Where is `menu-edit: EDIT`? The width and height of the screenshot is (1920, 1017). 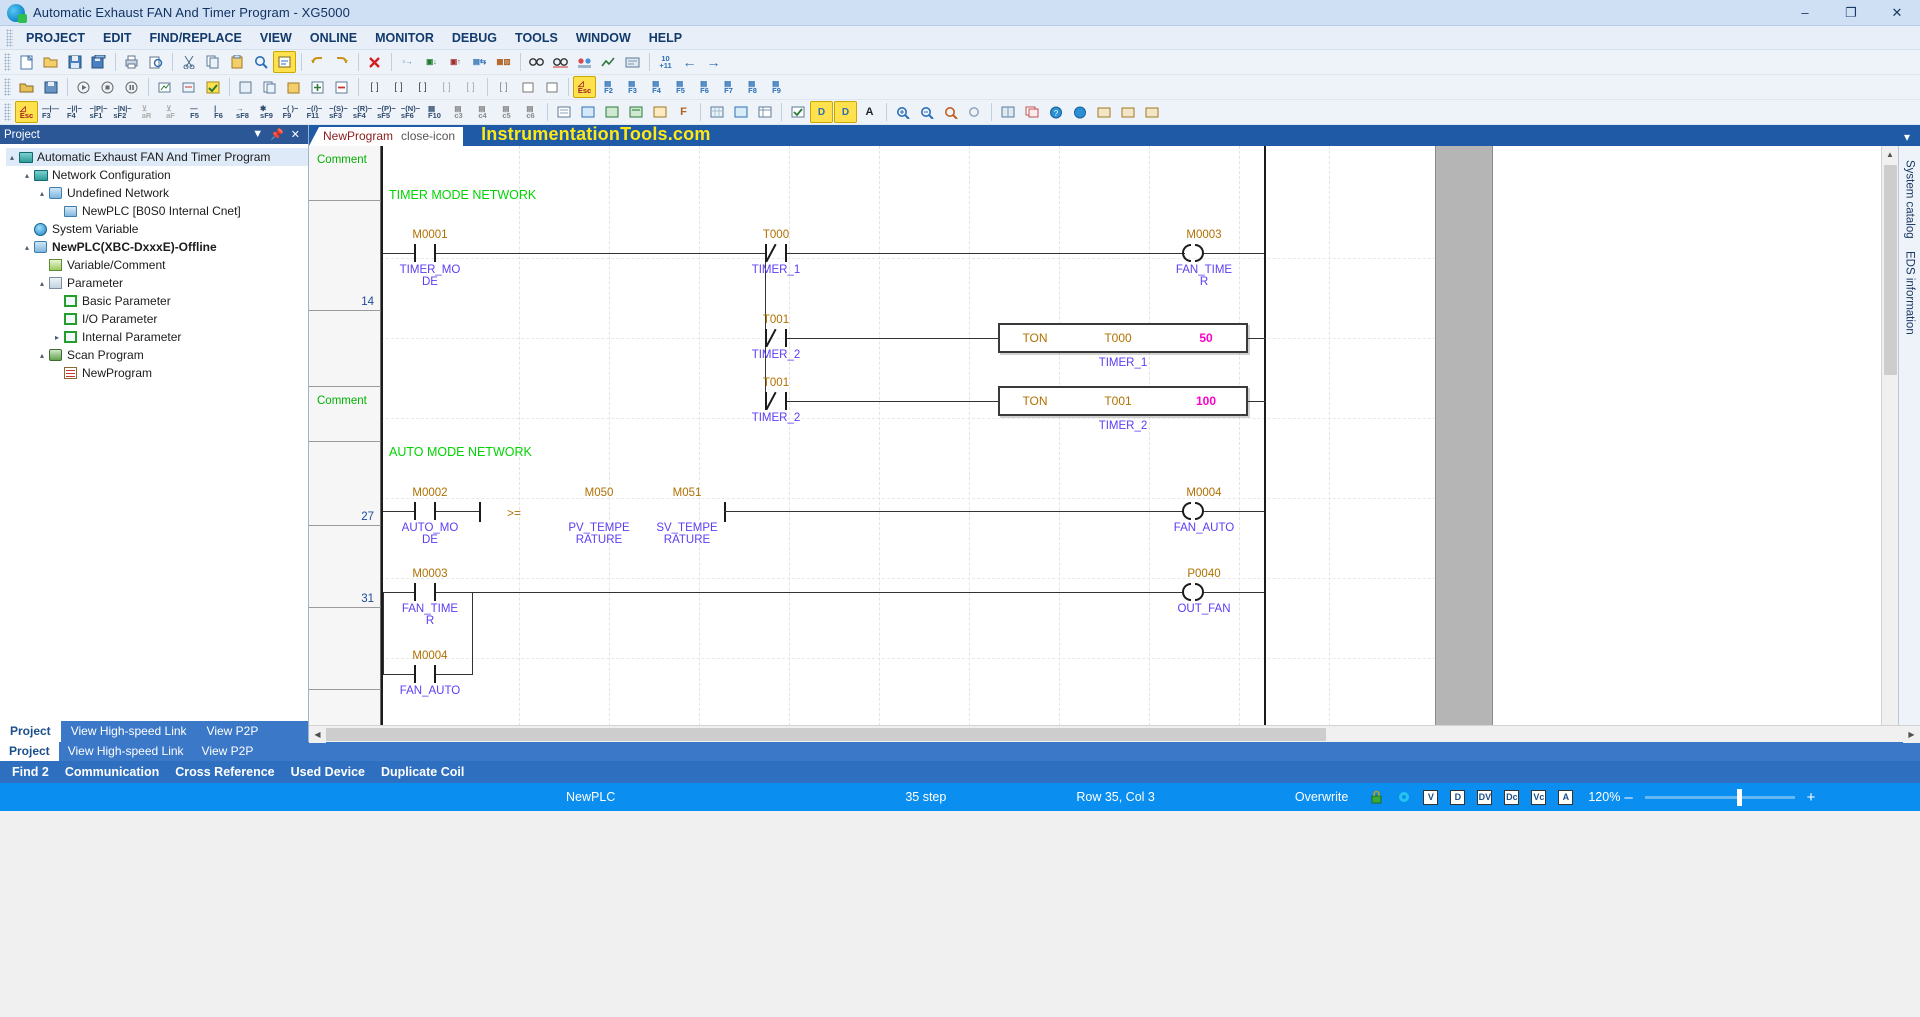
menu-edit: EDIT is located at coordinates (117, 38).